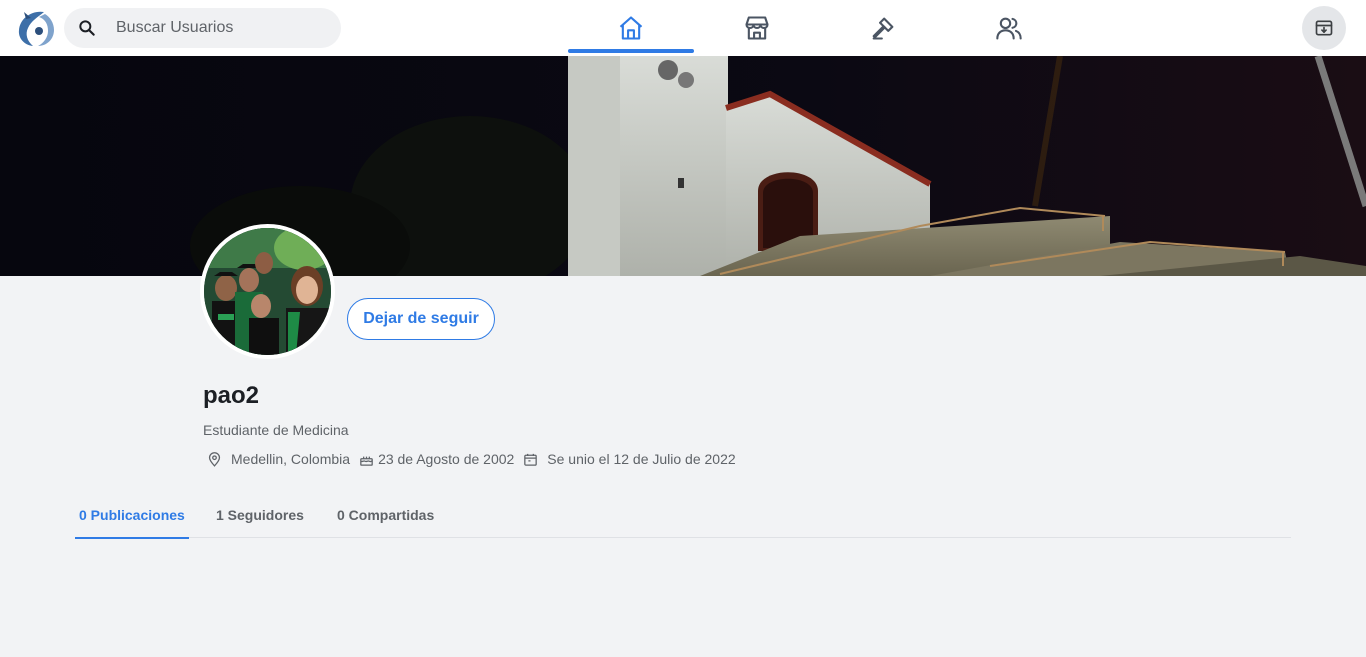 The height and width of the screenshot is (657, 1366). What do you see at coordinates (221, 28) in the screenshot?
I see `search-input` at bounding box center [221, 28].